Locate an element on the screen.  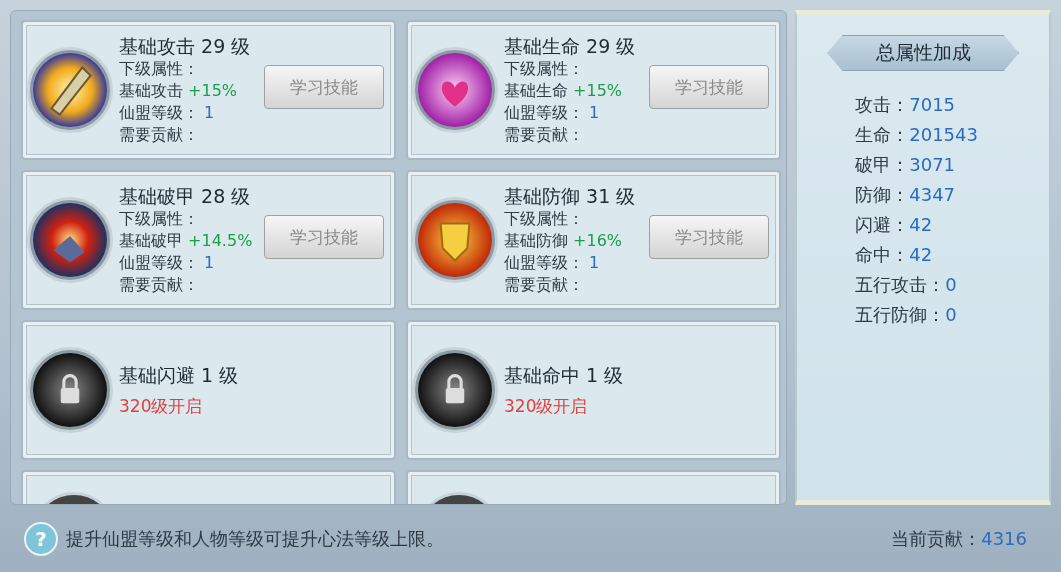
skill-title: 基础生命 29 级 is located at coordinates (570, 46).